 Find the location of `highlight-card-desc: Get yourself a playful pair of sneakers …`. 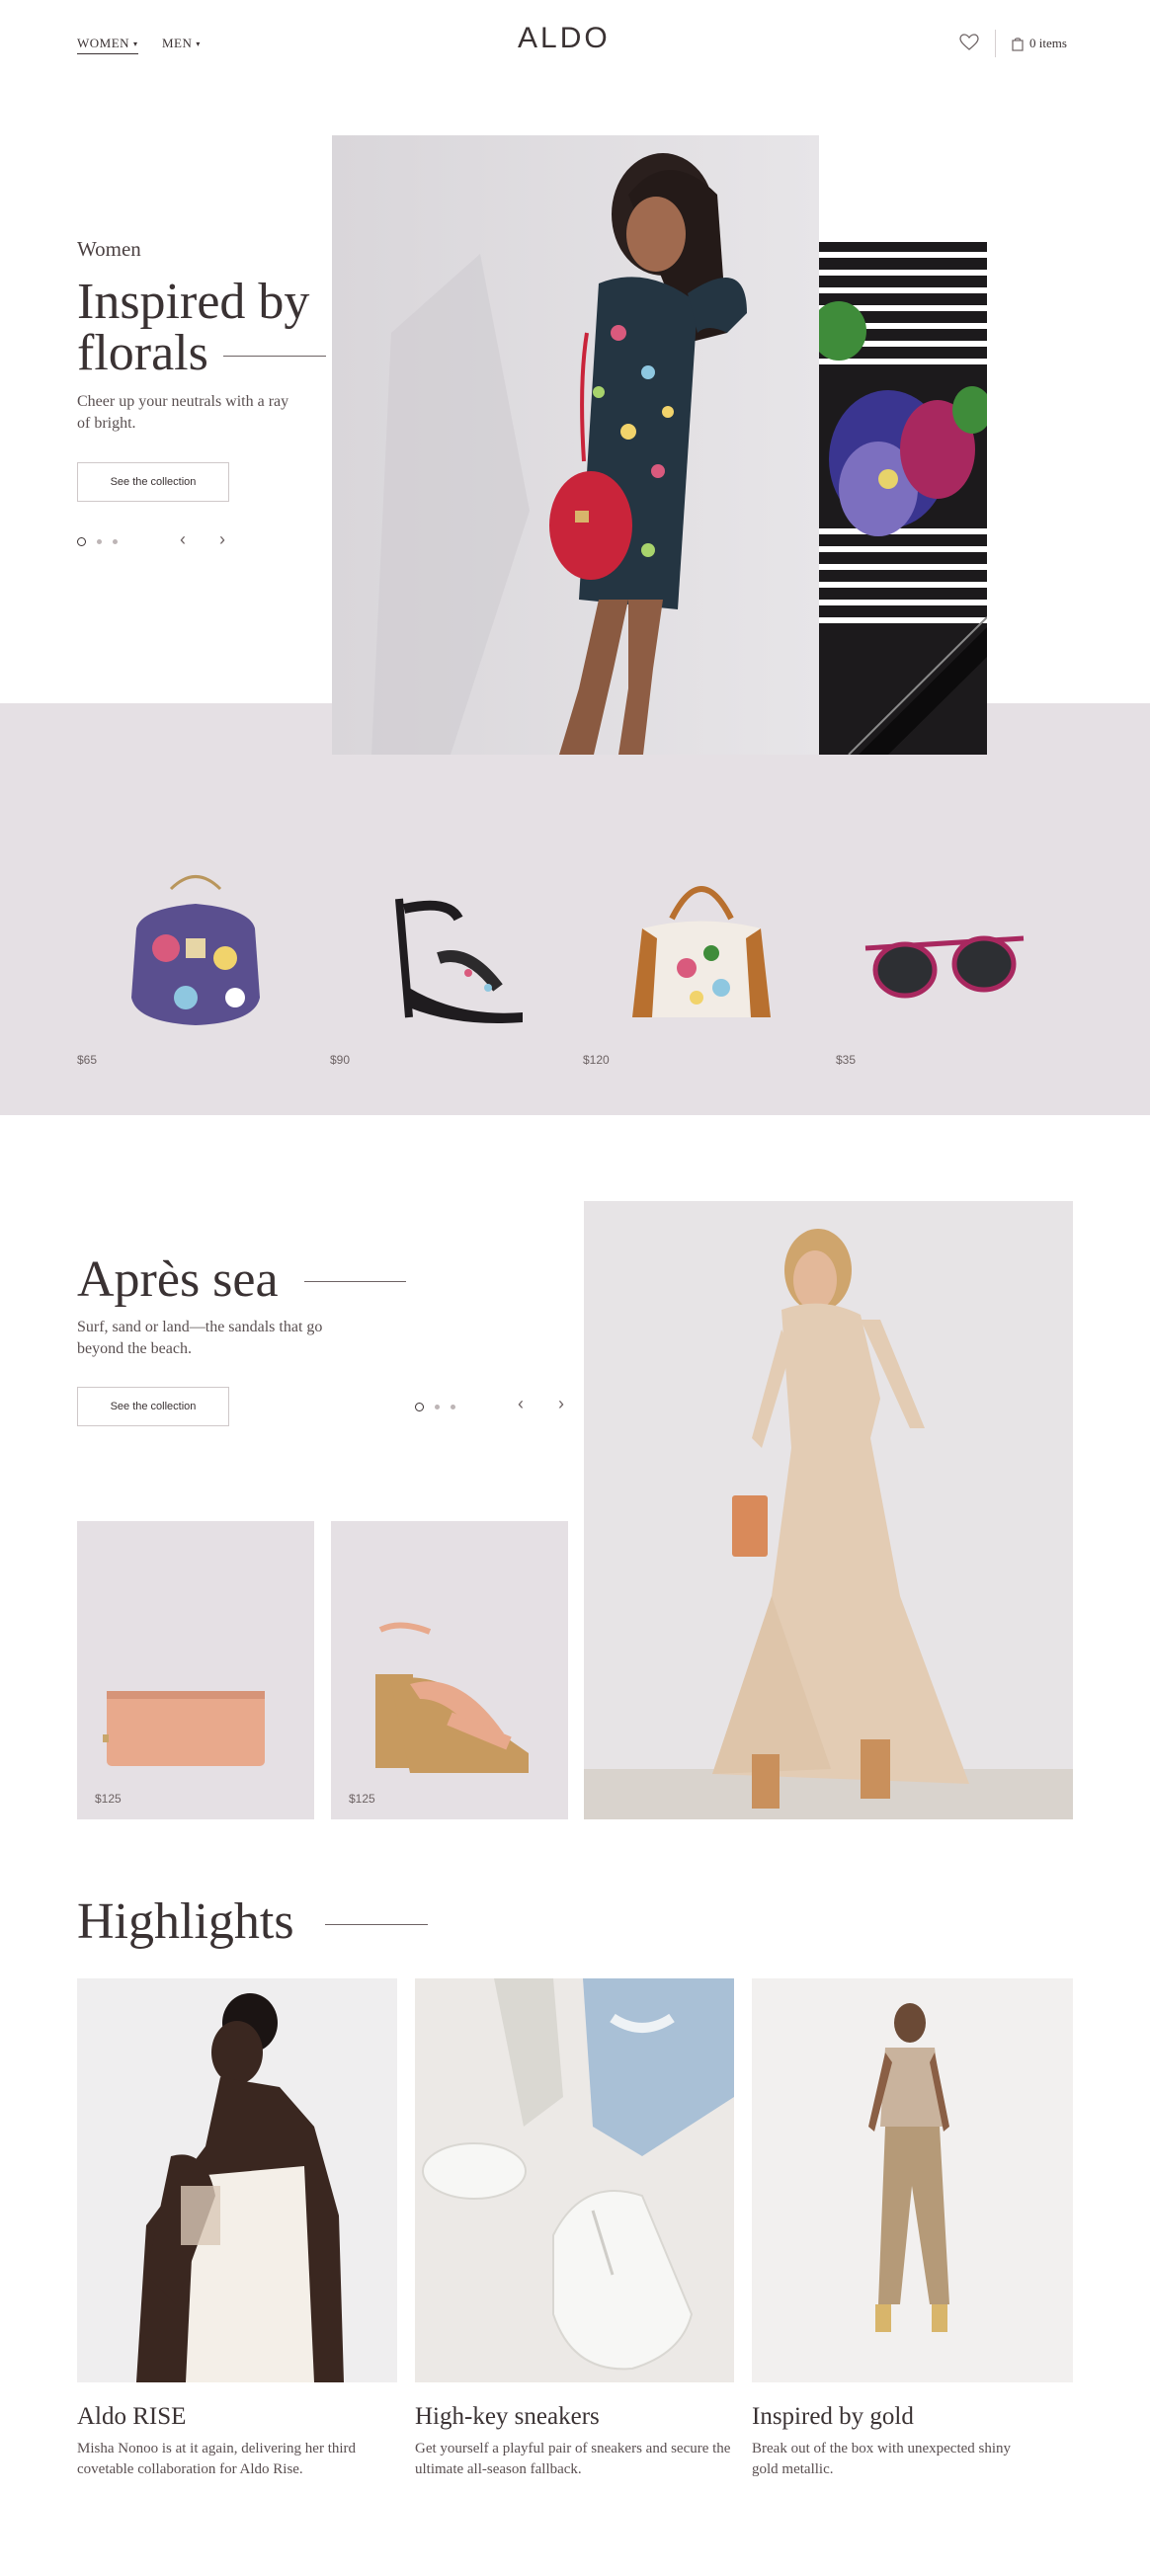

highlight-card-desc: Get yourself a playful pair of sneakers … is located at coordinates (573, 2459).